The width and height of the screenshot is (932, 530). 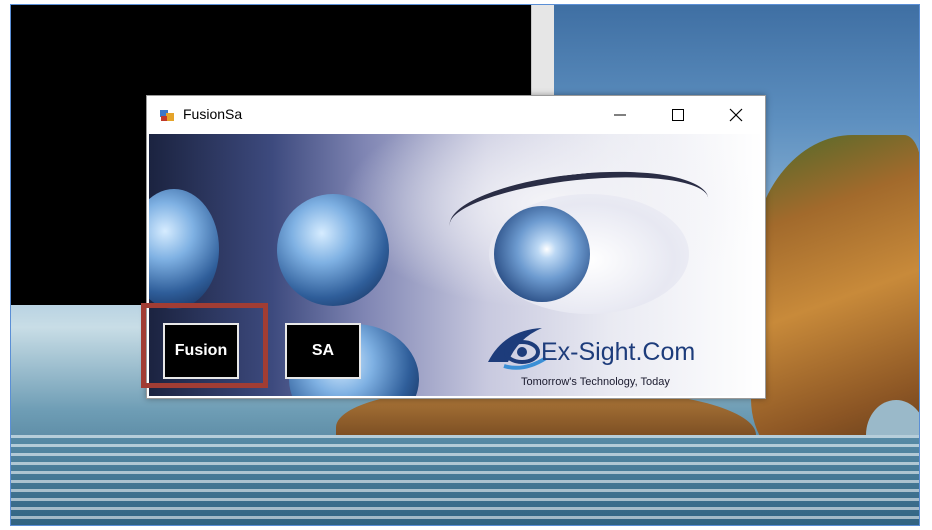 What do you see at coordinates (323, 351) in the screenshot?
I see `sa-button: SA` at bounding box center [323, 351].